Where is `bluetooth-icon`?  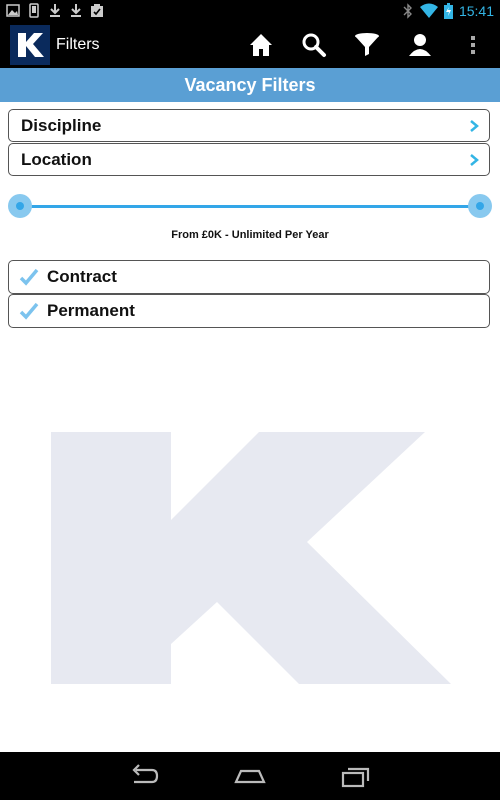
bluetooth-icon is located at coordinates (407, 11).